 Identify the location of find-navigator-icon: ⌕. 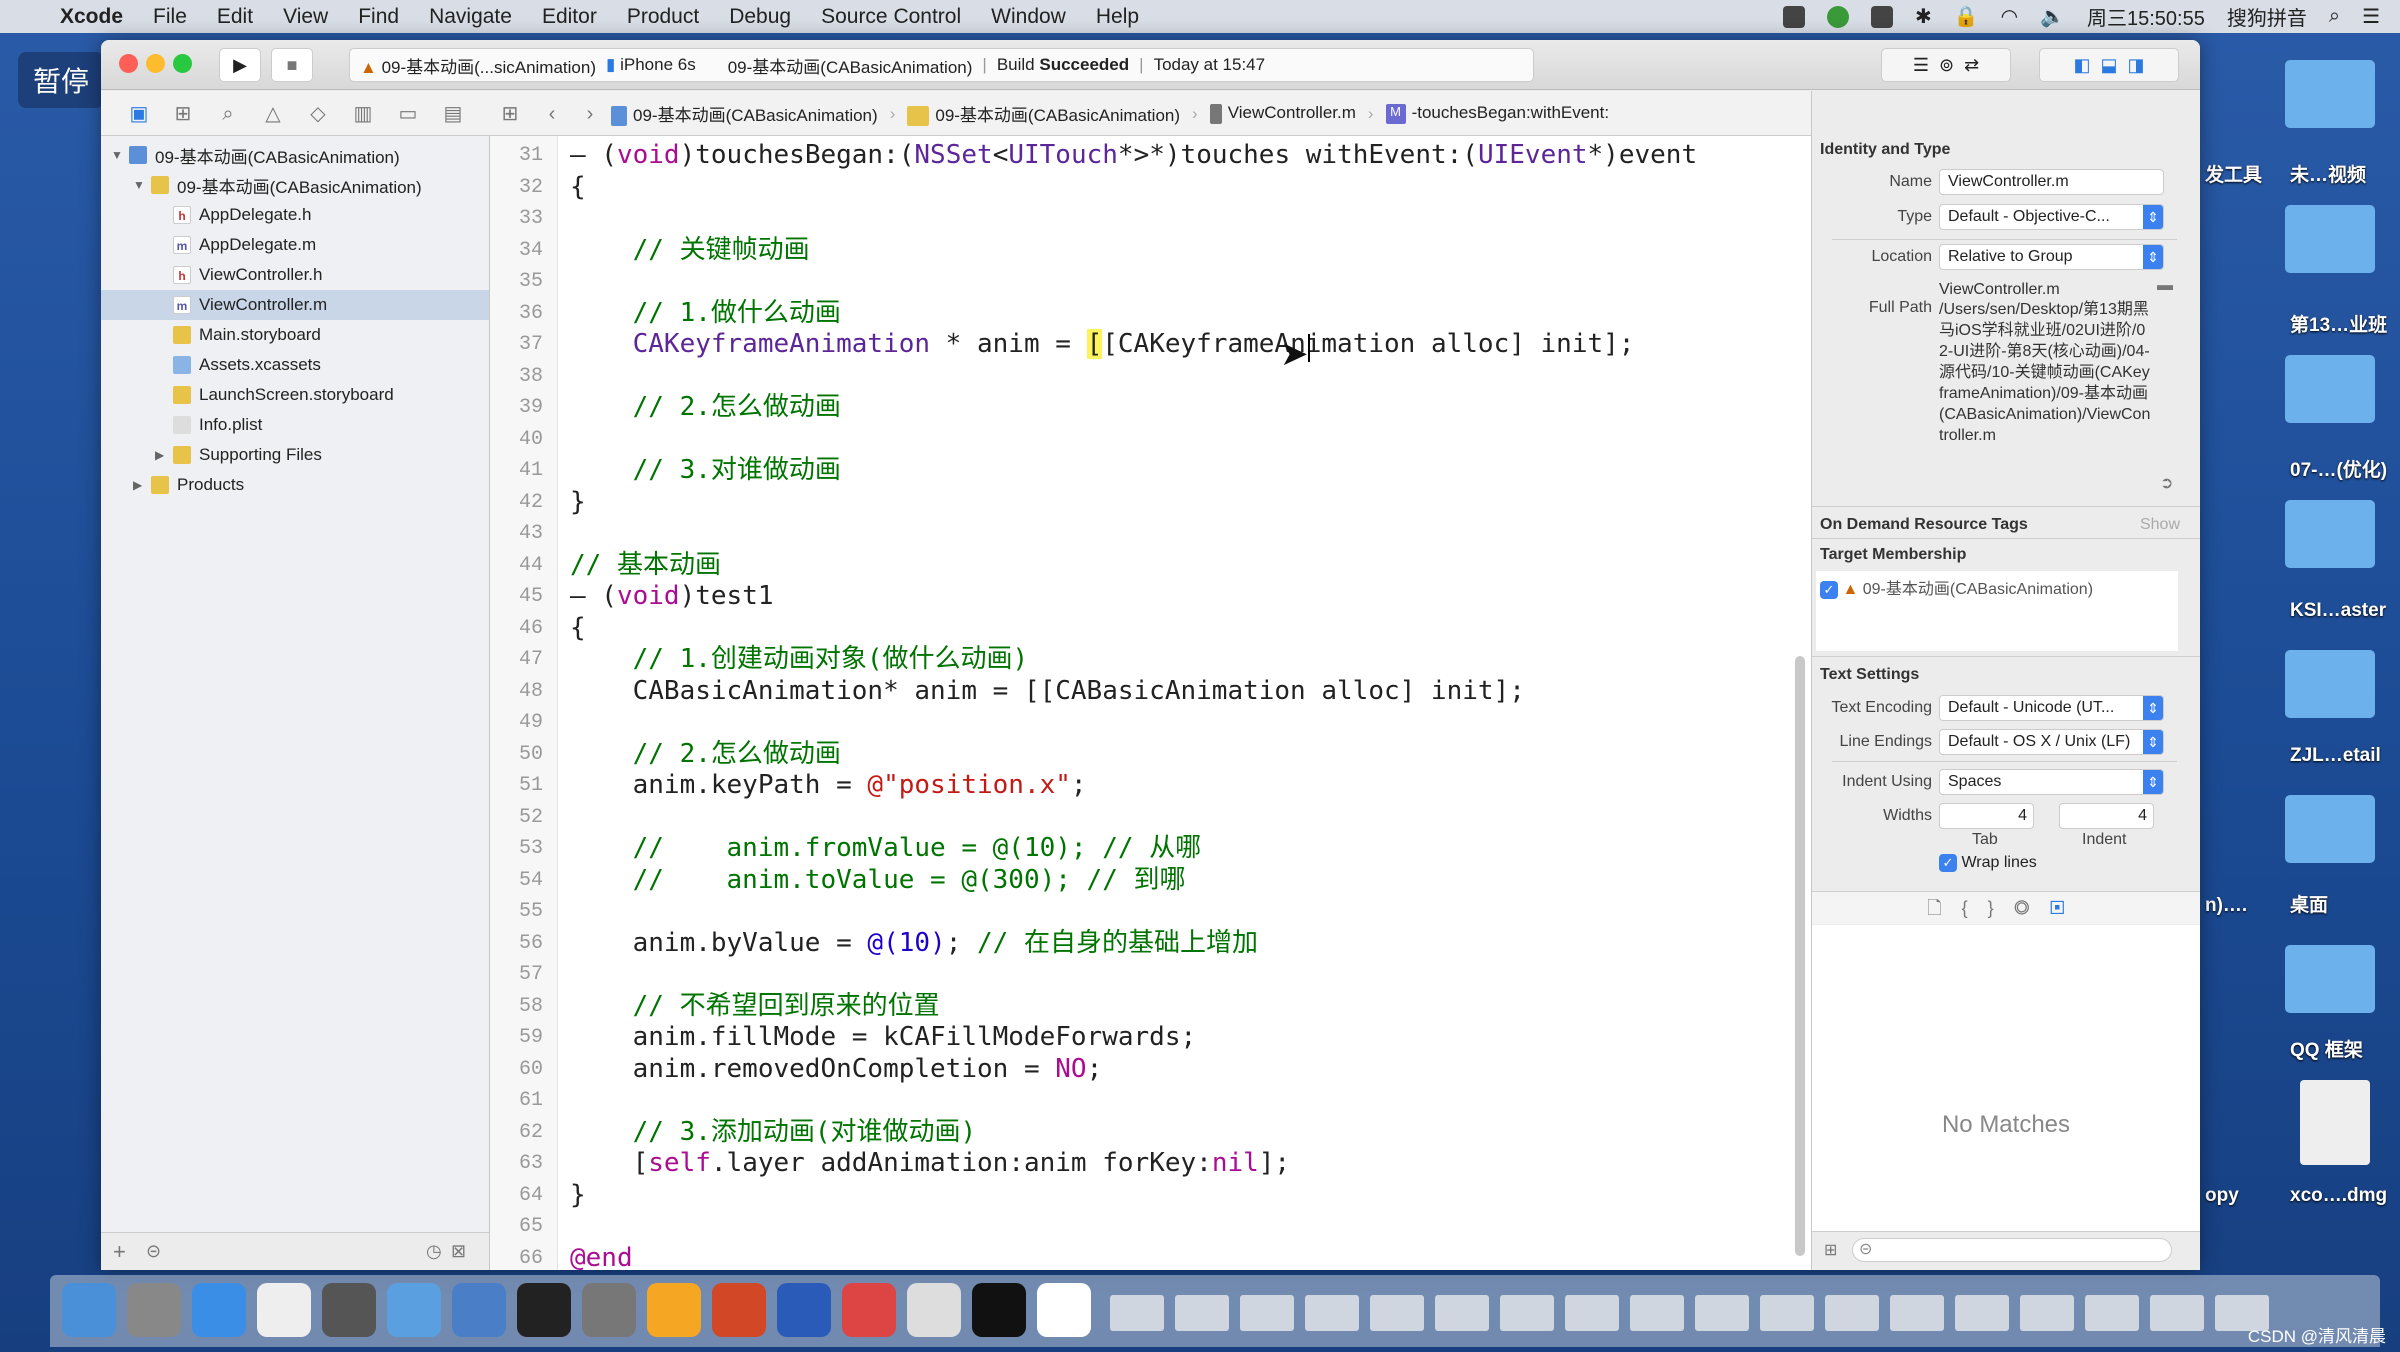
(228, 114).